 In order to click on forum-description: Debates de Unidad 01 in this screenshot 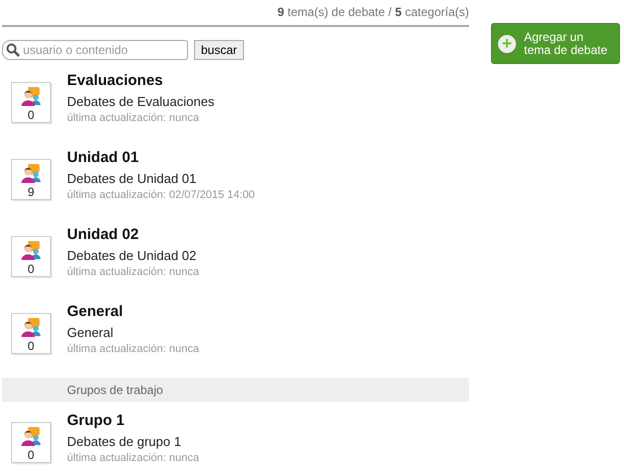, I will do `click(132, 178)`.